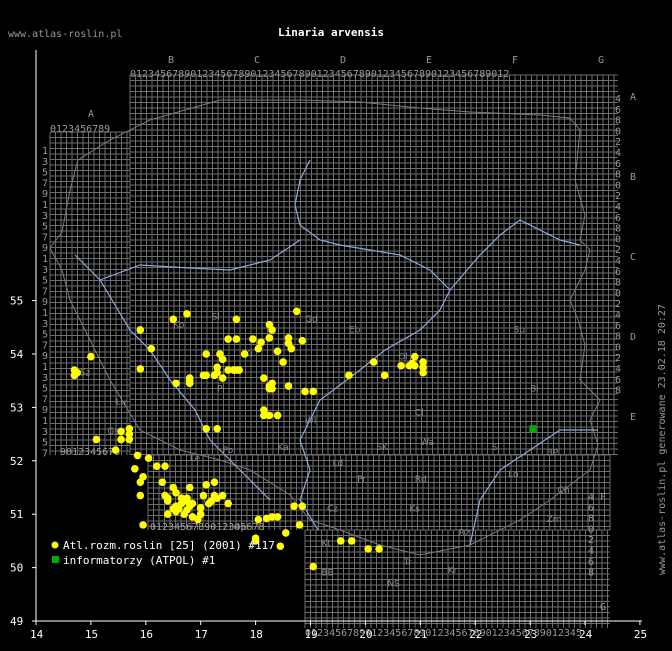  I want to click on right-grid-letter: C, so click(633, 257).